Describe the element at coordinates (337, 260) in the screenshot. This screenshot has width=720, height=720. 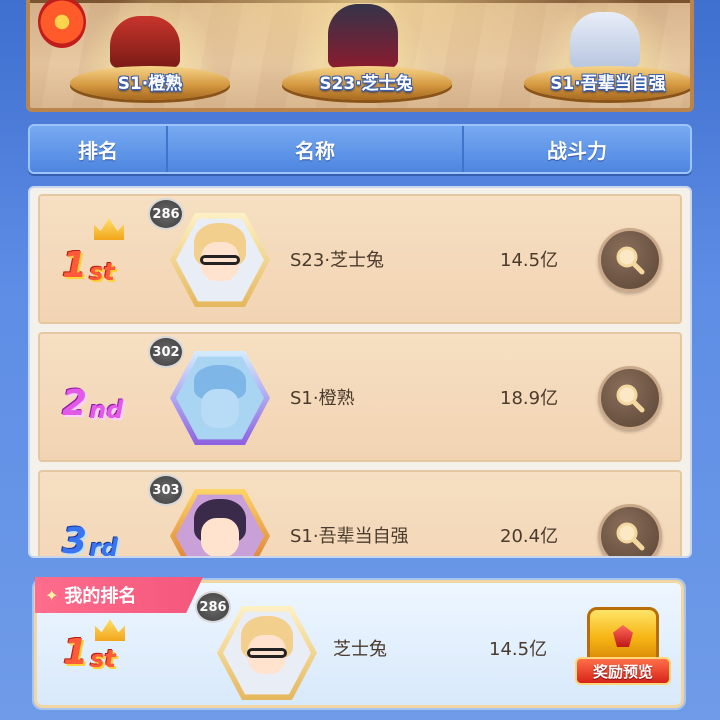
I see `player-name: S23·芝士兔` at that location.